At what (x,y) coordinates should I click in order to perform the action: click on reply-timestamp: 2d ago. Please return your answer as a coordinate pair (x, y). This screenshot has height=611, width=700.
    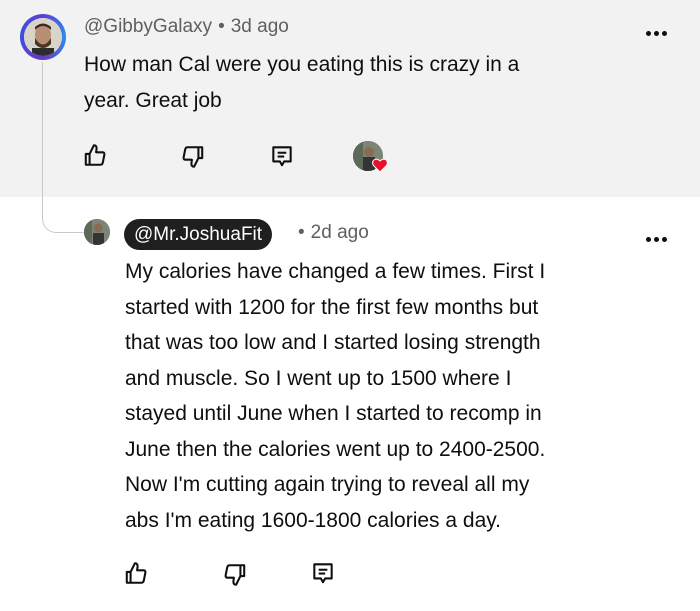
    Looking at the image, I should click on (340, 232).